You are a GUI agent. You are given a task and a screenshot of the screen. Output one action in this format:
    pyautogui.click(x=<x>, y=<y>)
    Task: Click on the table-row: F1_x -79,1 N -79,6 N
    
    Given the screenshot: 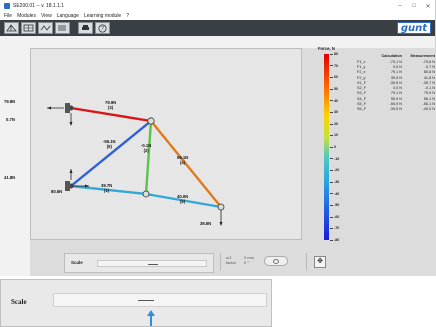 What is the action you would take?
    pyautogui.click(x=396, y=61)
    